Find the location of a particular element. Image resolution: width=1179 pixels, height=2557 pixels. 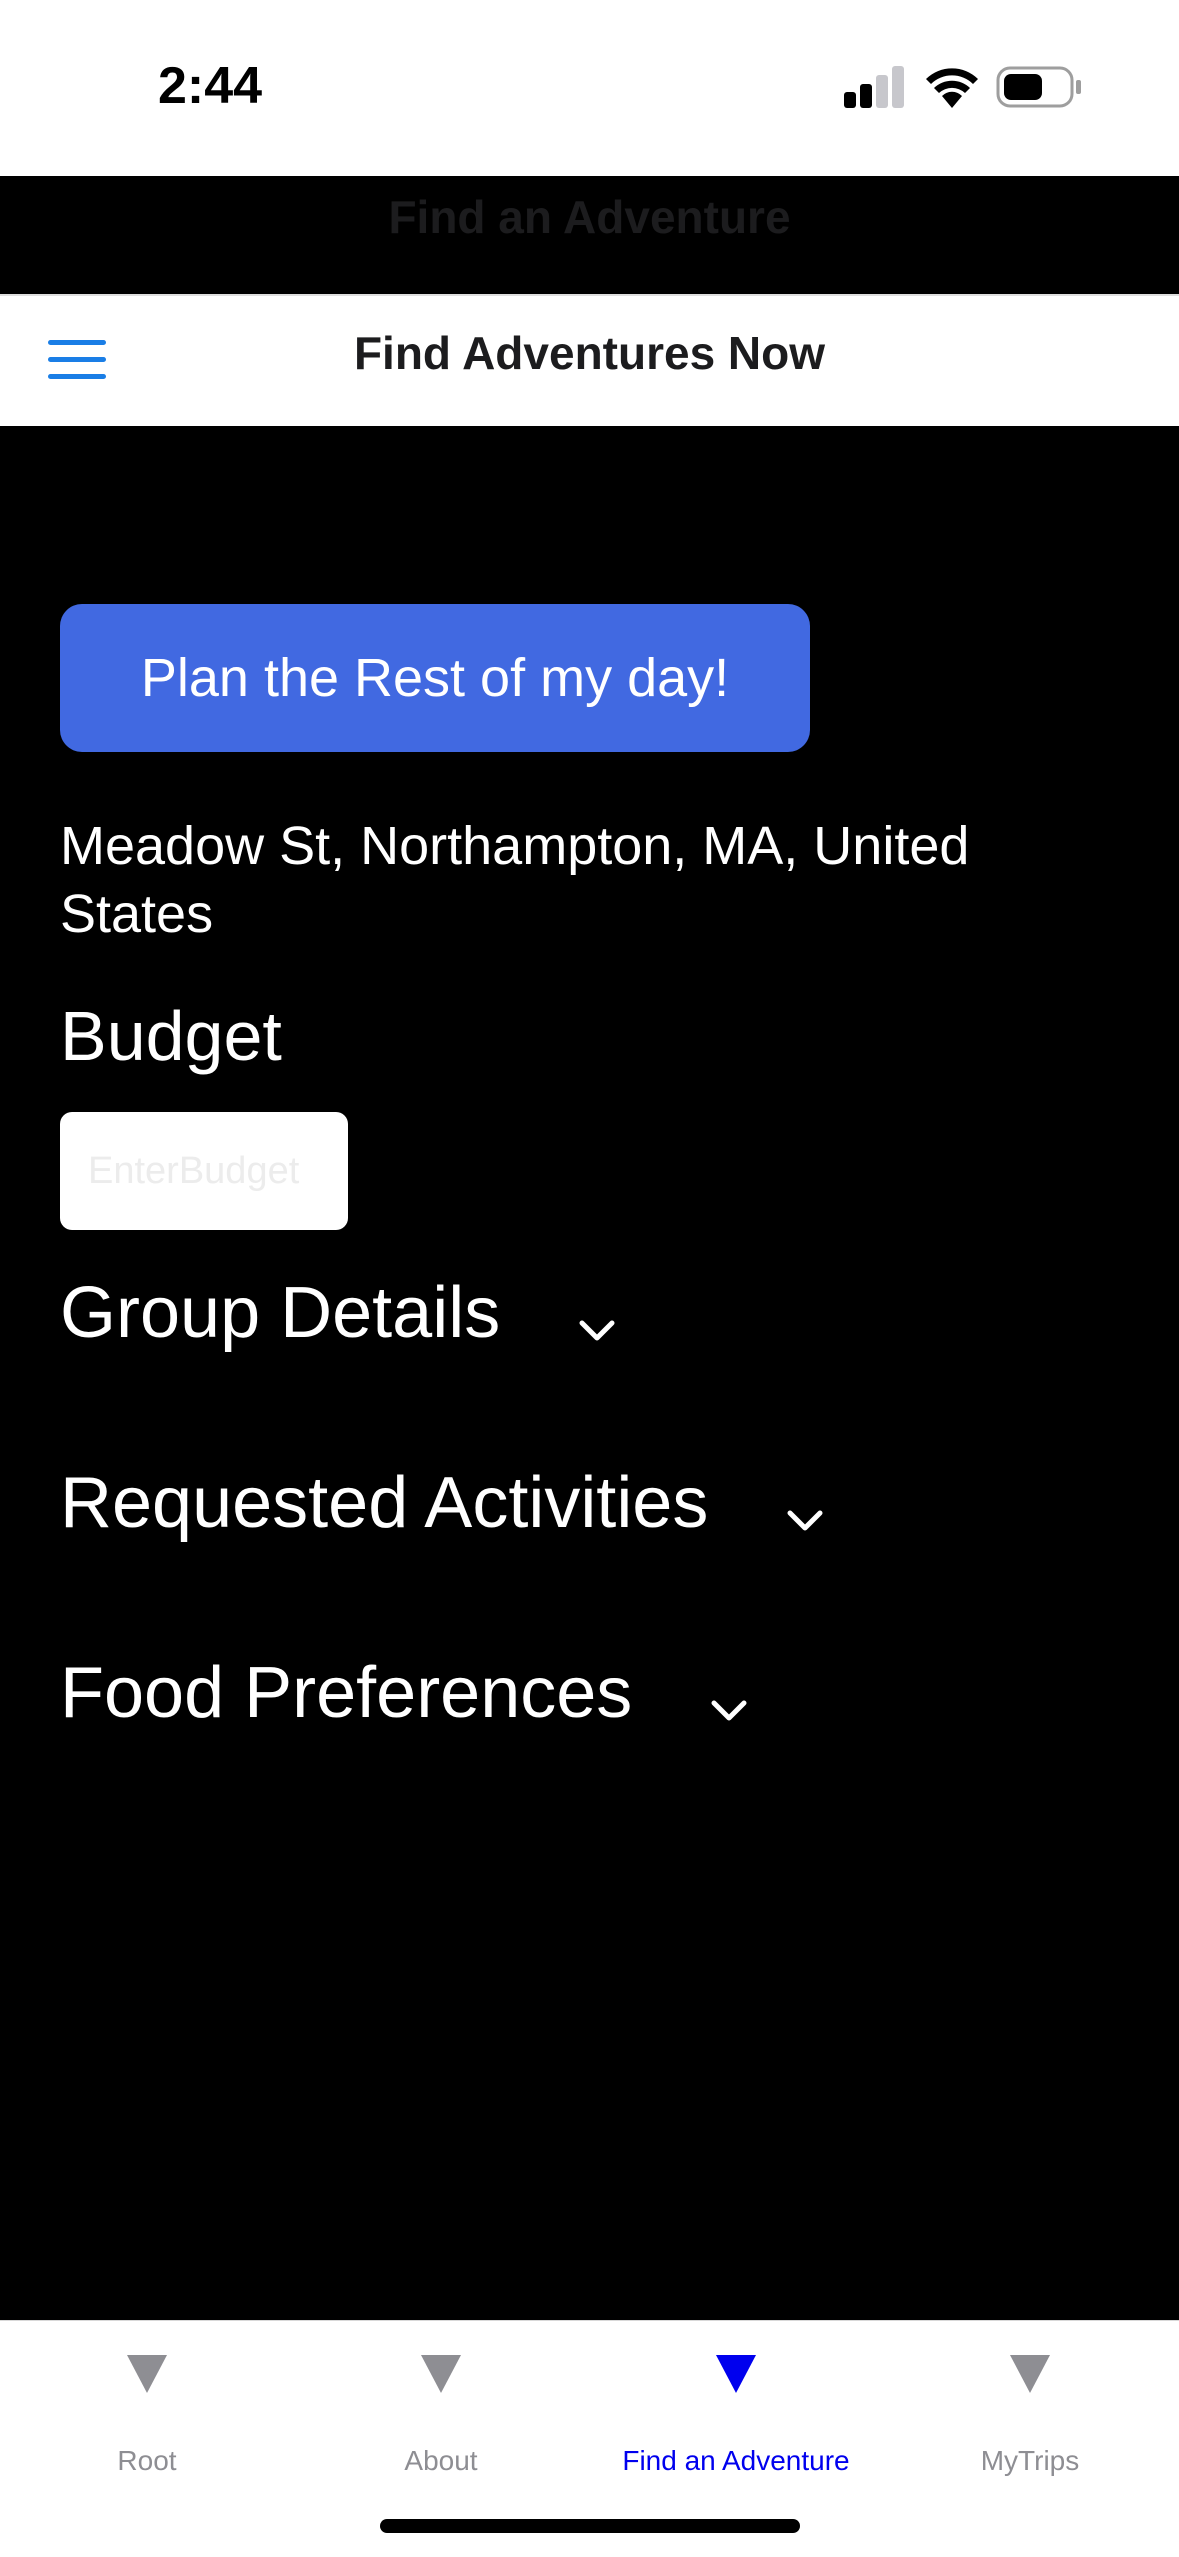

food-preferences-label: Food Preferences is located at coordinates (346, 1693).